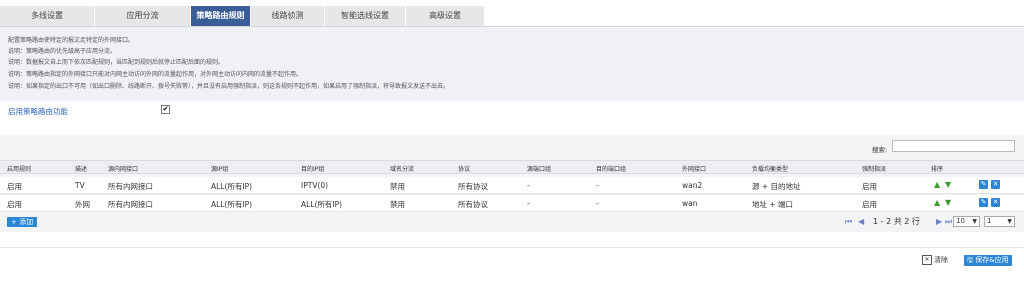  What do you see at coordinates (19, 168) in the screenshot?
I see `col-enabled: 启用规则` at bounding box center [19, 168].